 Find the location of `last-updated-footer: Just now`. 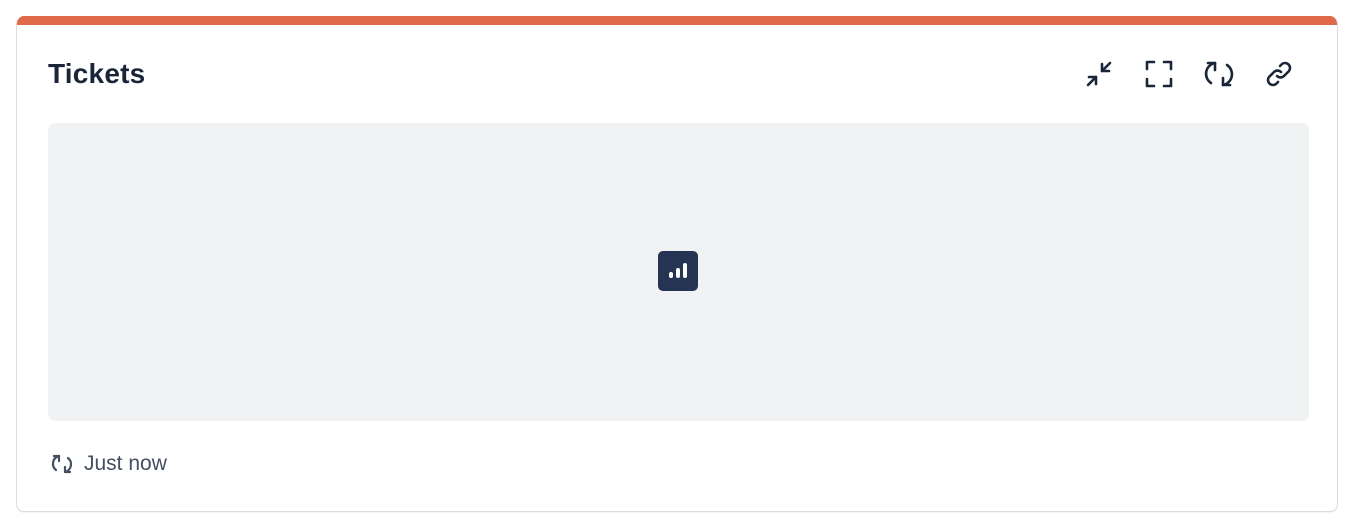

last-updated-footer: Just now is located at coordinates (108, 464).